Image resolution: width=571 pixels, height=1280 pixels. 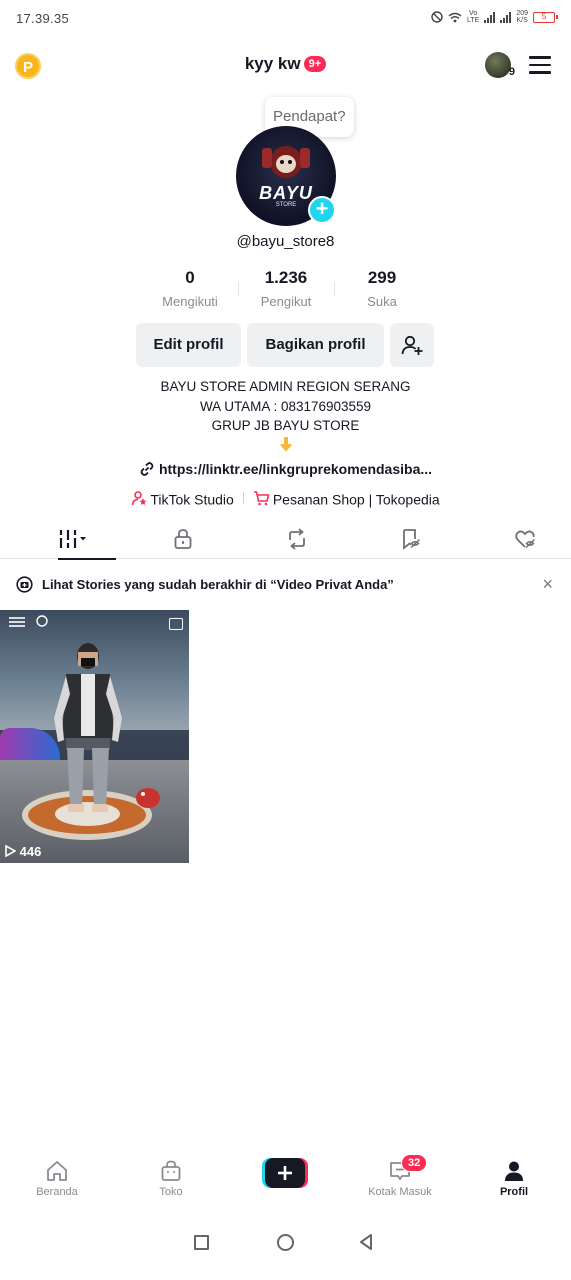 I want to click on lock-icon, so click(x=183, y=539).